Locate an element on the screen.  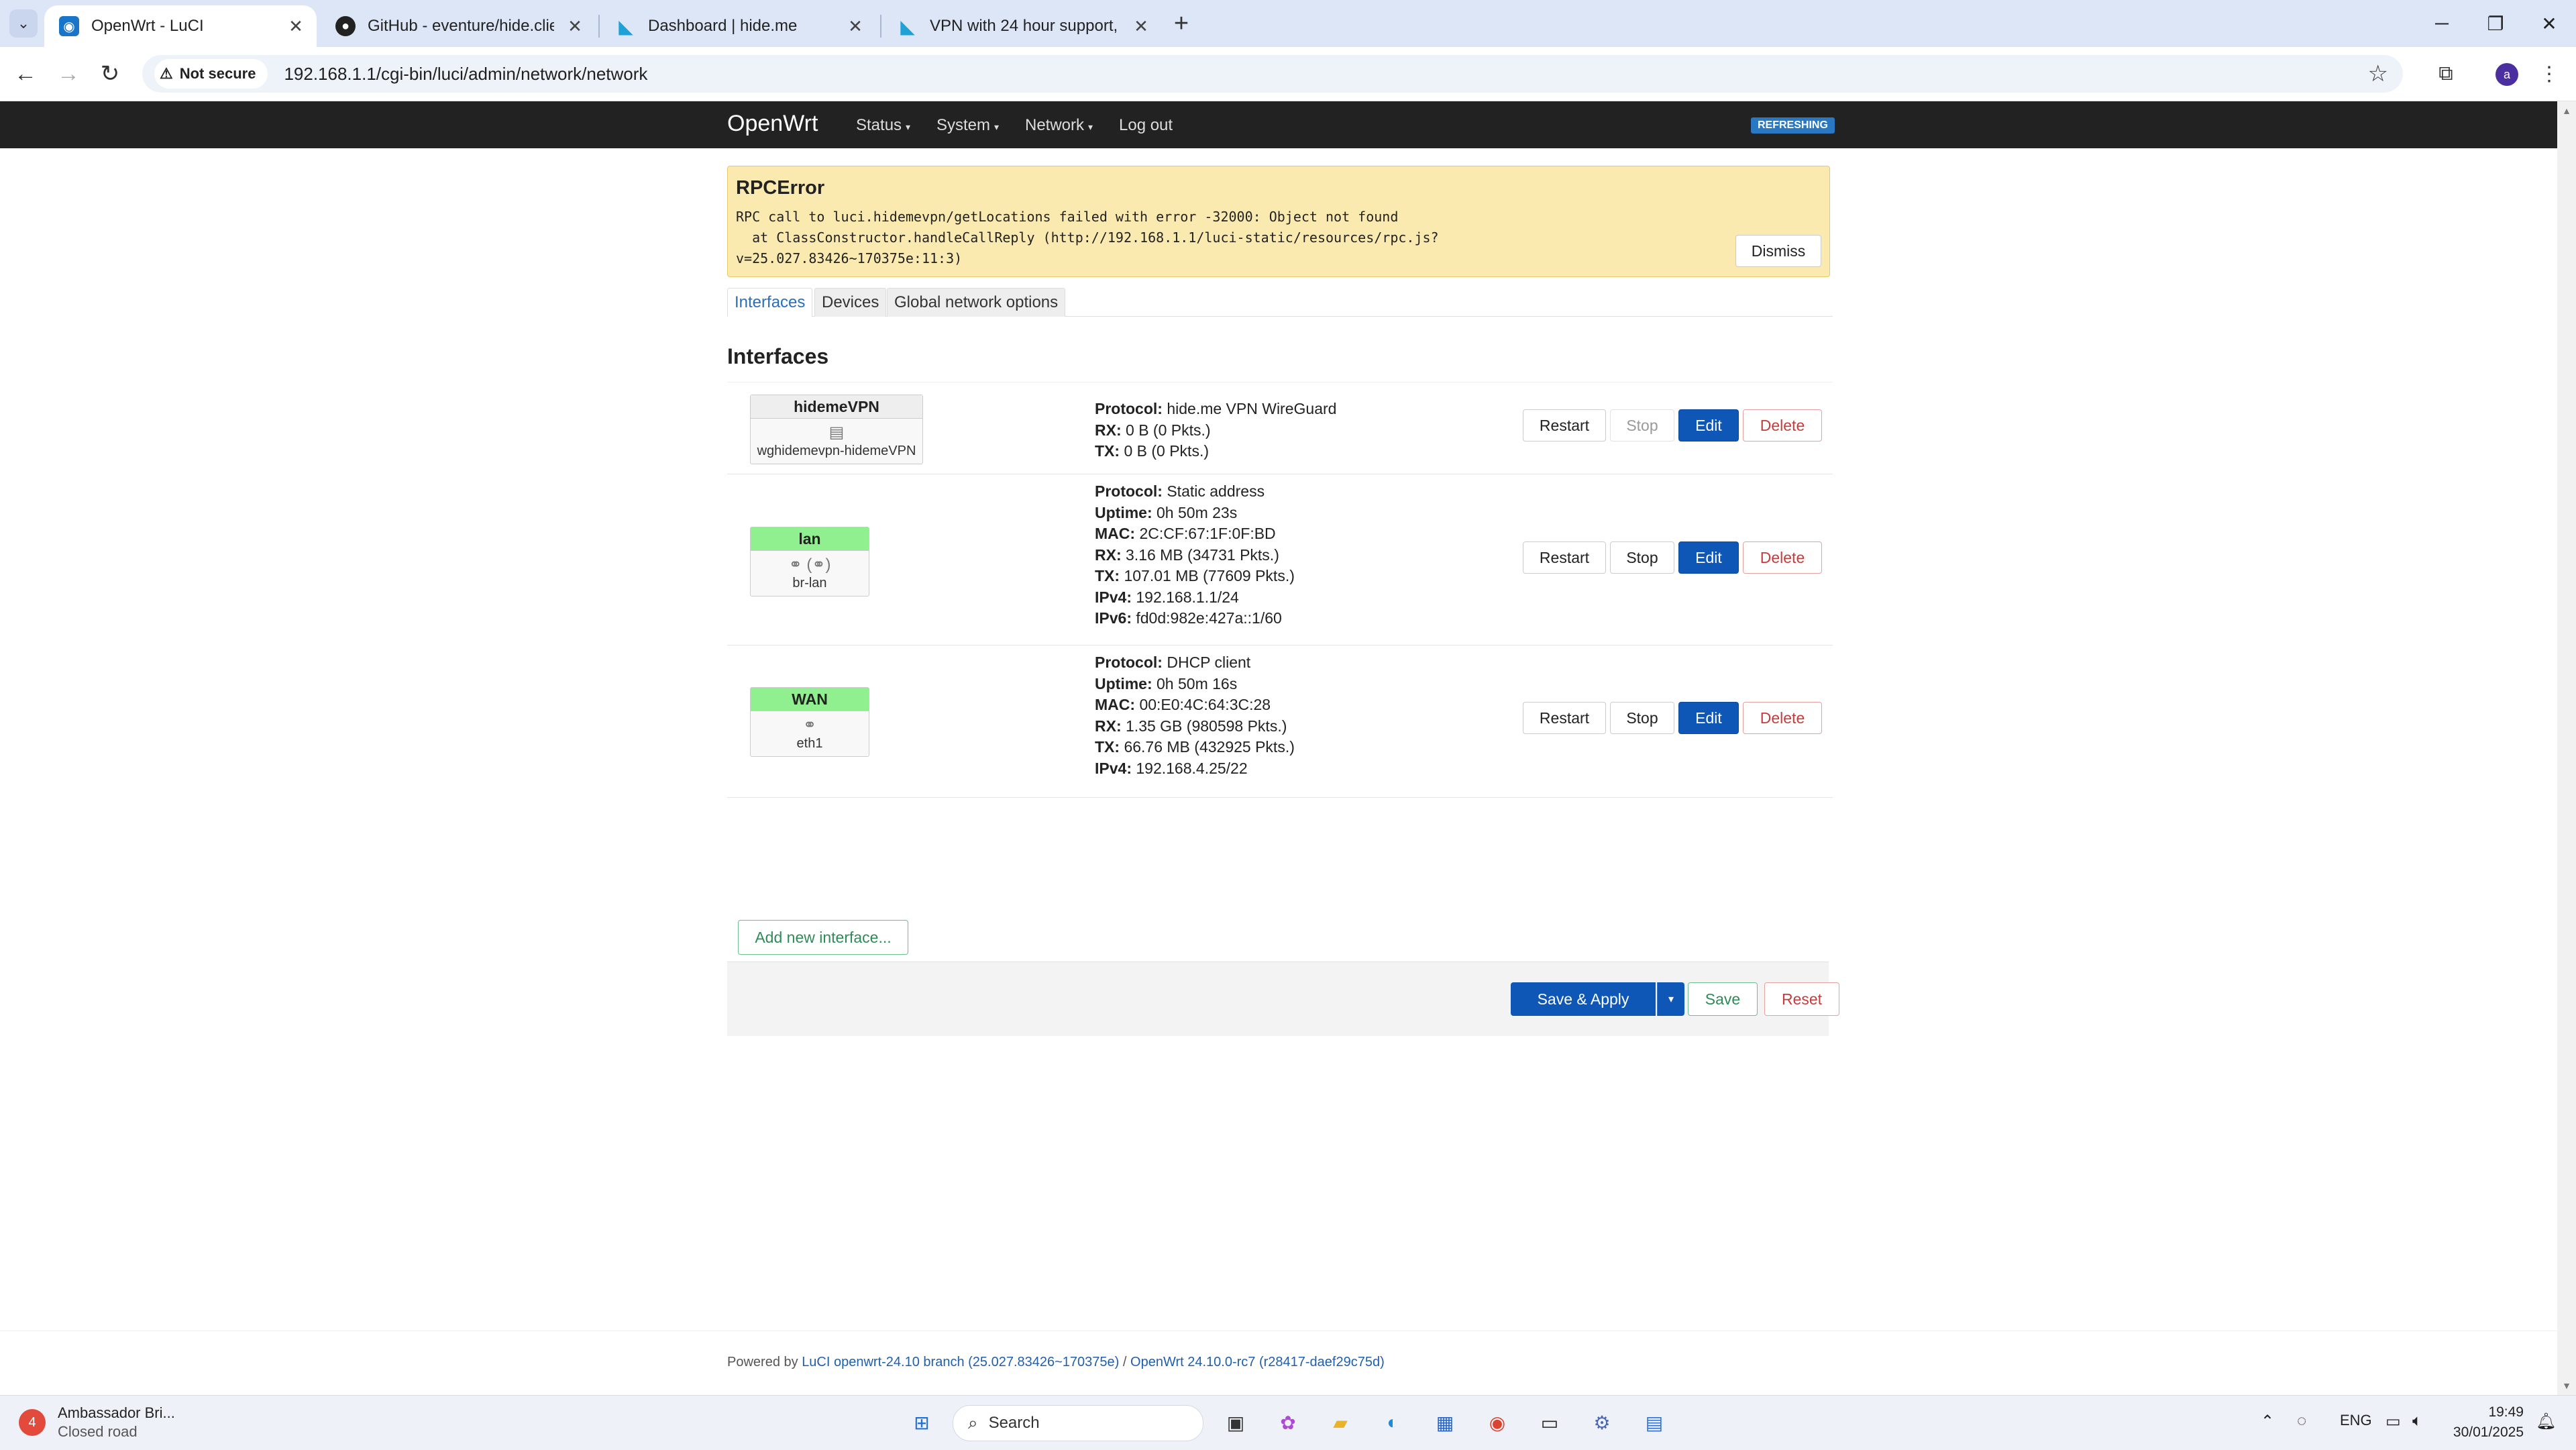
tab-title: Dashboard | hide.me is located at coordinates (723, 26).